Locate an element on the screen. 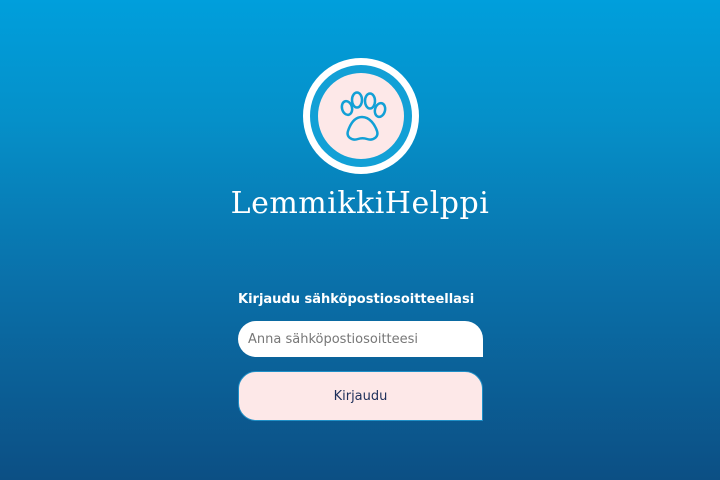 The width and height of the screenshot is (720, 480). logo-badge is located at coordinates (361, 116).